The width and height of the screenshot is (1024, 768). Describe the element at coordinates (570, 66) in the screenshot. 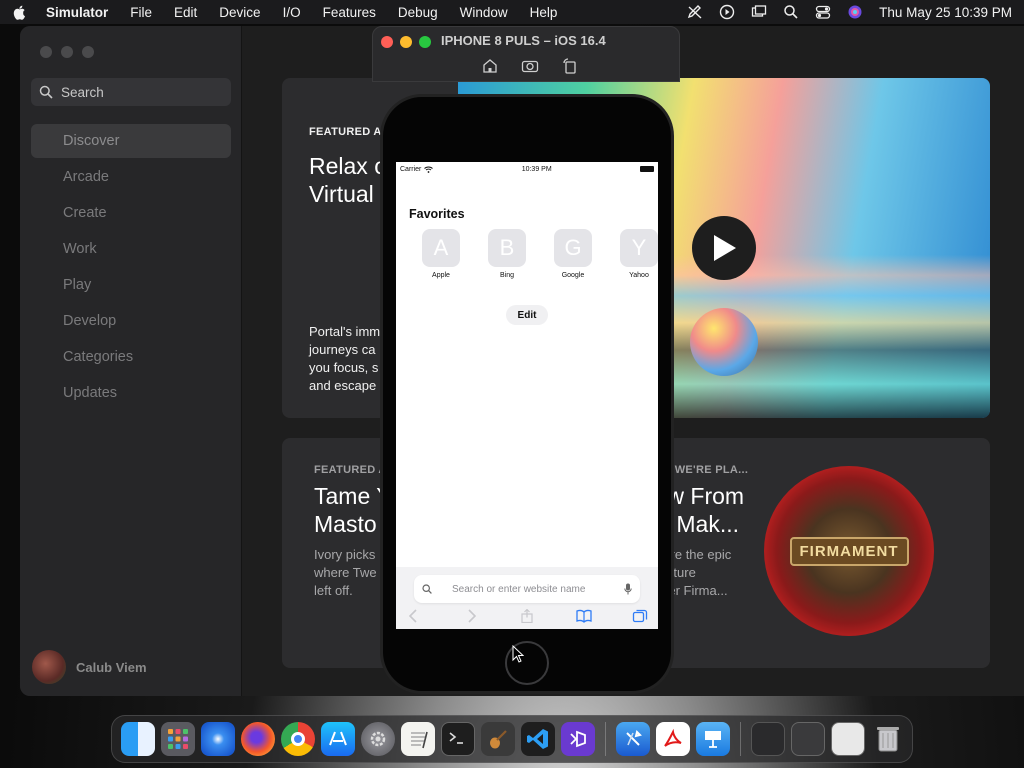

I see `rotate-icon` at that location.